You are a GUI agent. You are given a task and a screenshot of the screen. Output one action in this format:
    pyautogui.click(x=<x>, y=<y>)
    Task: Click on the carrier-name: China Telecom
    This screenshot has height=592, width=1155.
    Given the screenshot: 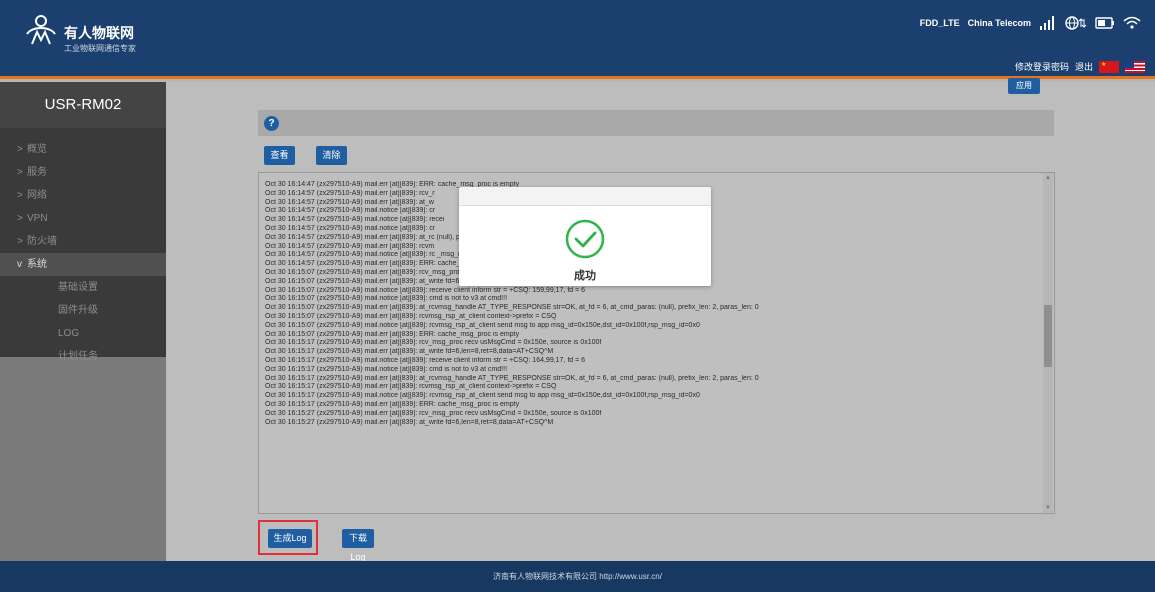 What is the action you would take?
    pyautogui.click(x=999, y=23)
    